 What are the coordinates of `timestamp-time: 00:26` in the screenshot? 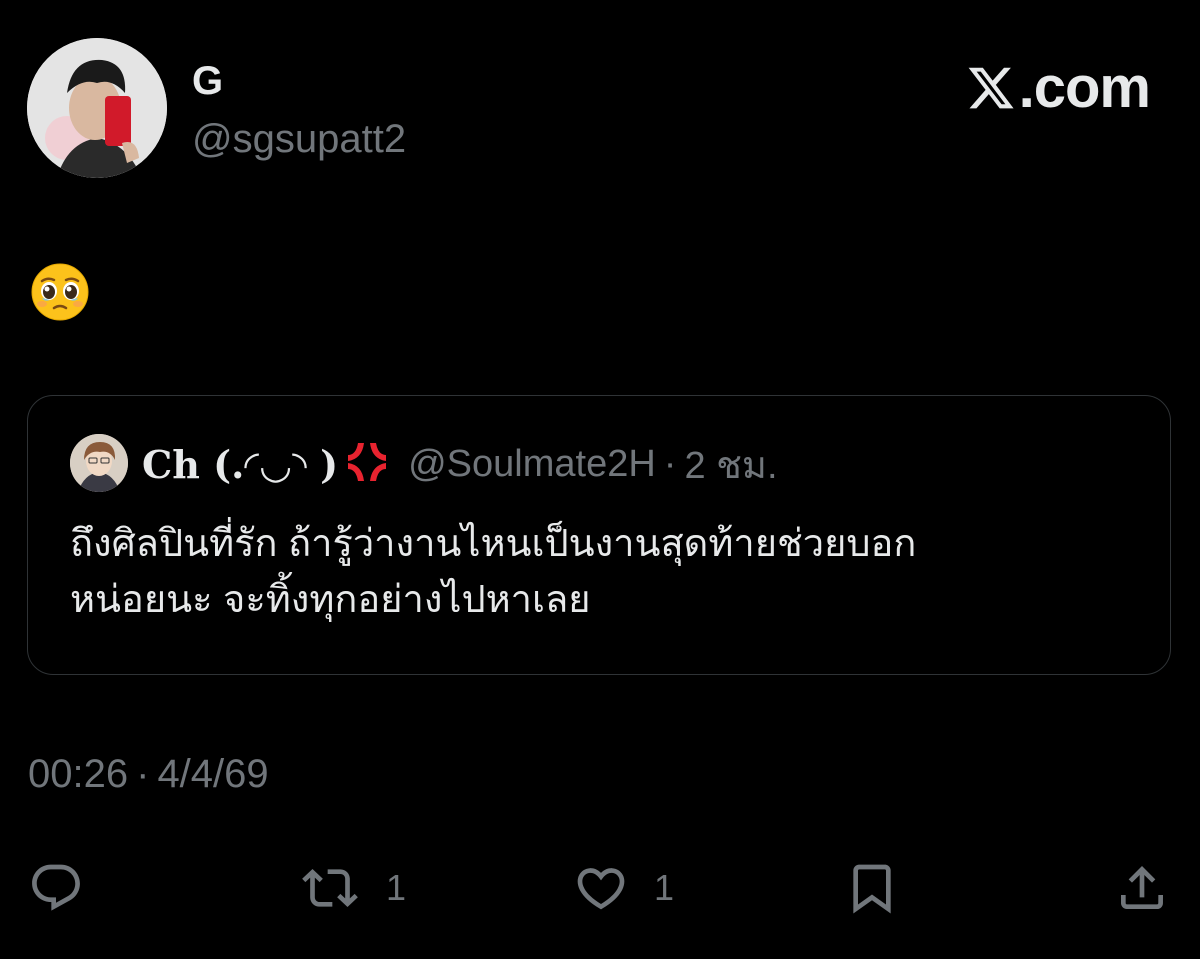 It's located at (78, 774).